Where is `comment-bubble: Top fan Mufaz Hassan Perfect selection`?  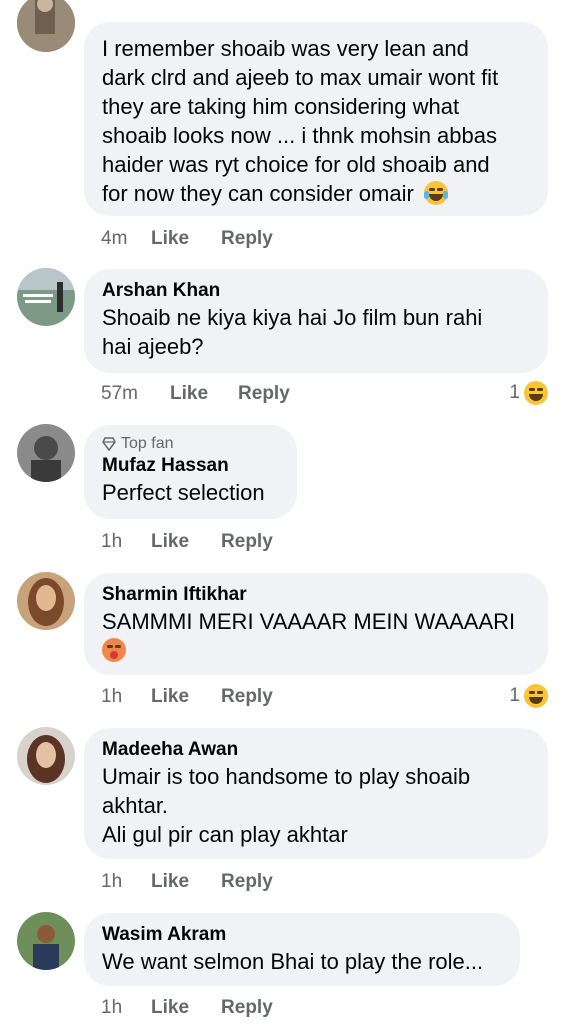
comment-bubble: Top fan Mufaz Hassan Perfect selection is located at coordinates (190, 472).